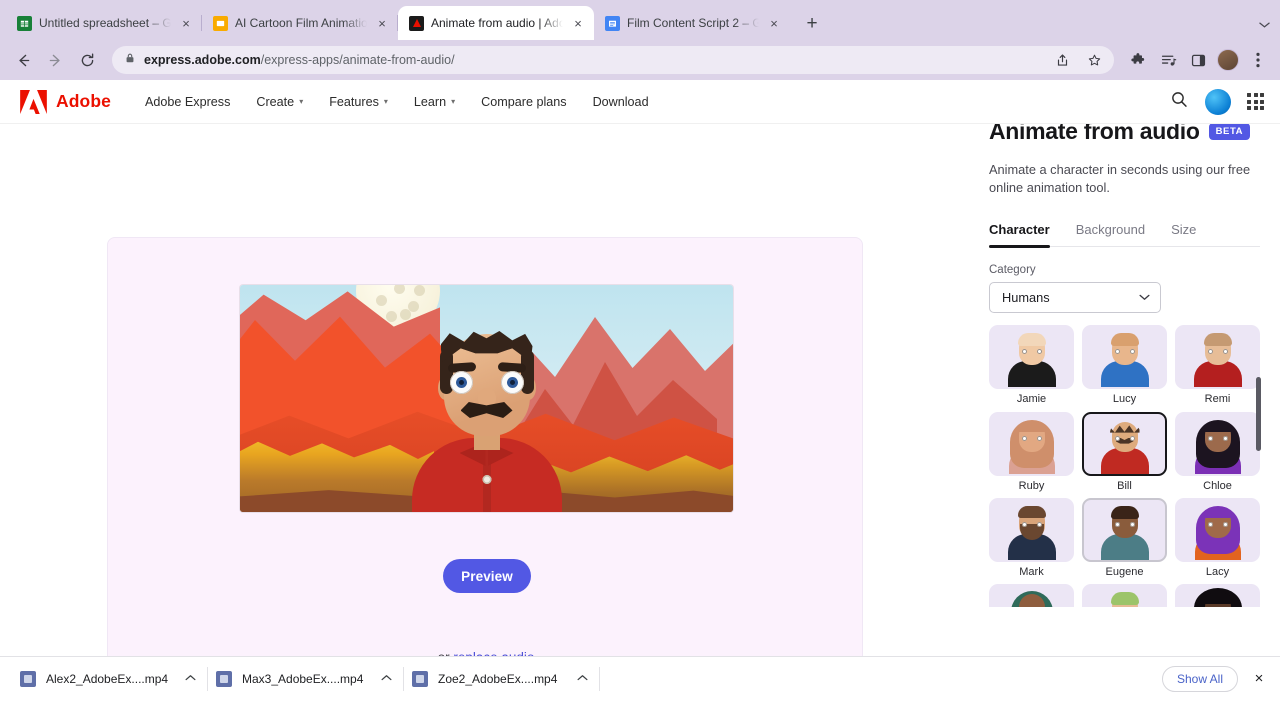 This screenshot has width=1280, height=720. I want to click on adobe-icon, so click(416, 23).